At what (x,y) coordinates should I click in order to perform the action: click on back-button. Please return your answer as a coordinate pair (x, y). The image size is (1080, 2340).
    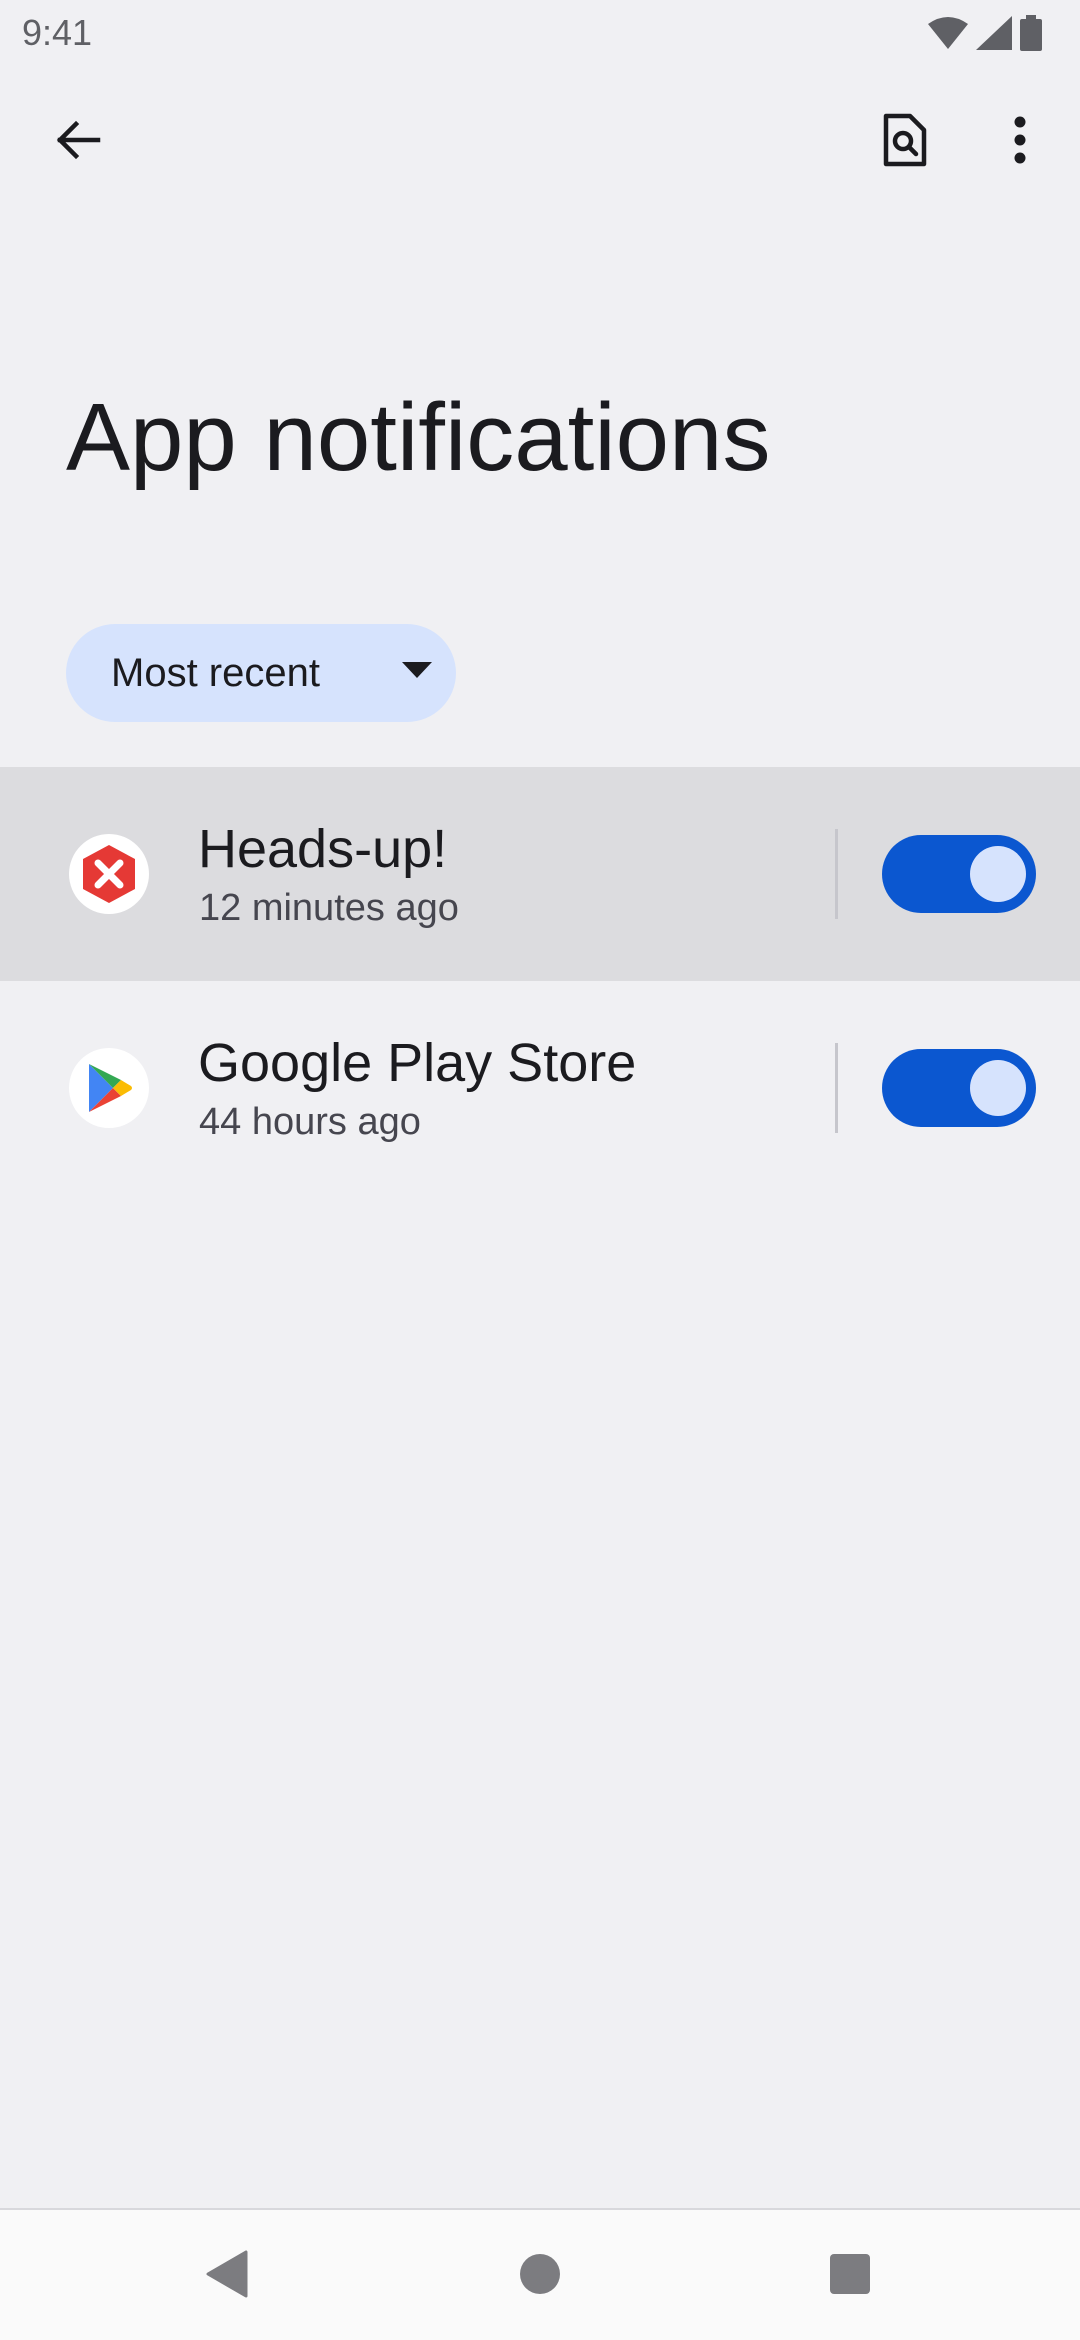
    Looking at the image, I should click on (78, 142).